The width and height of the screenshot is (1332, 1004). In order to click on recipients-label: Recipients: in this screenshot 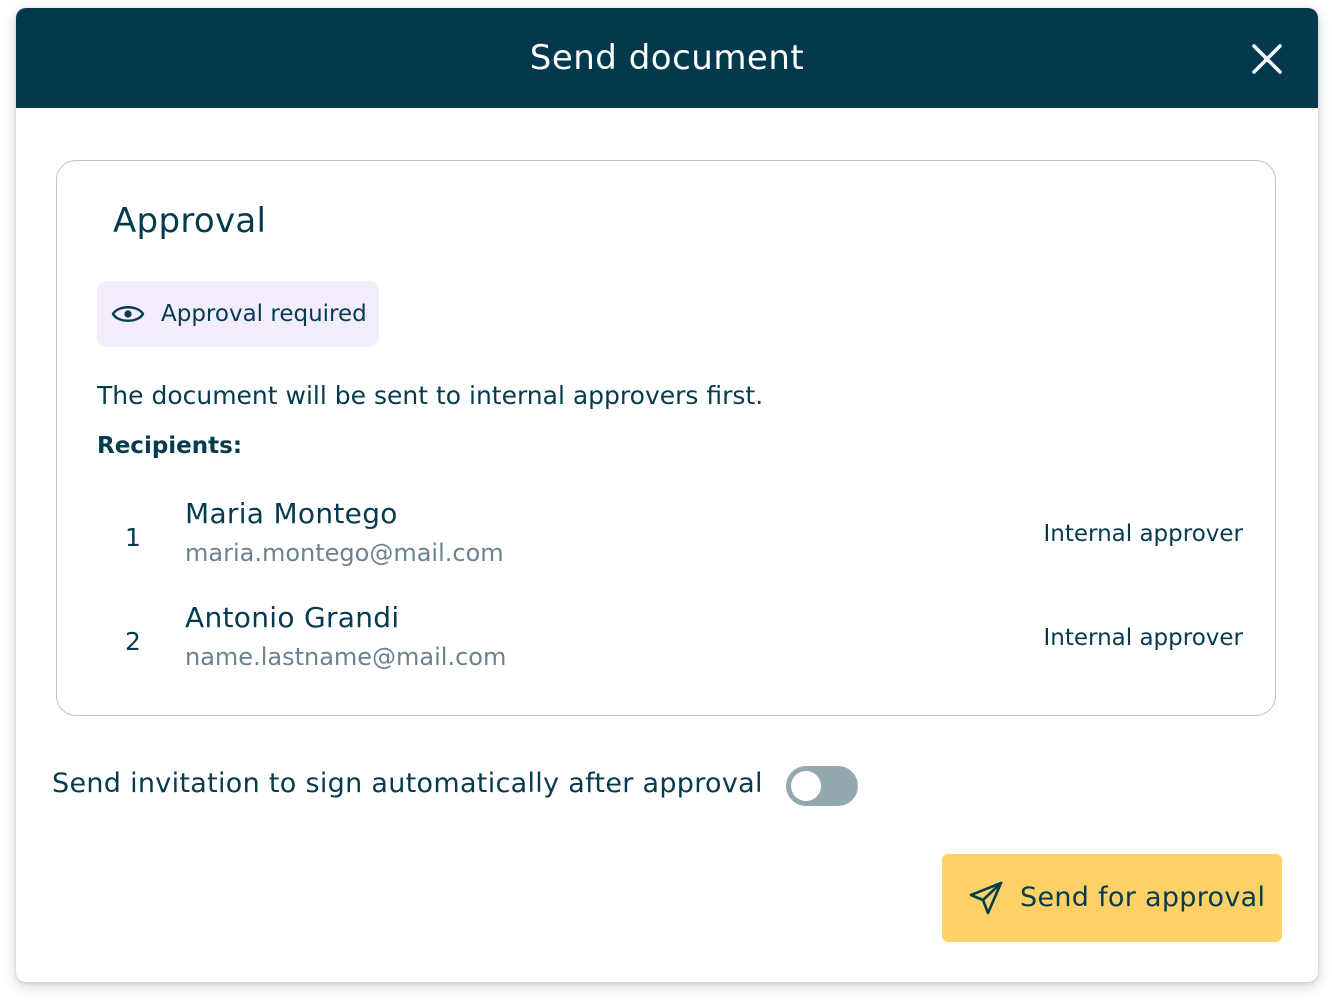, I will do `click(170, 446)`.